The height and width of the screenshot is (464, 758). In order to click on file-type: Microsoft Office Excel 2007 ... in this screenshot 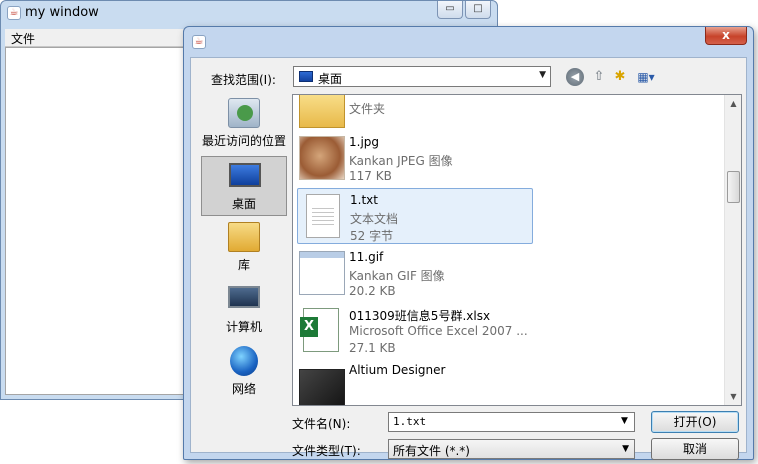, I will do `click(438, 331)`.